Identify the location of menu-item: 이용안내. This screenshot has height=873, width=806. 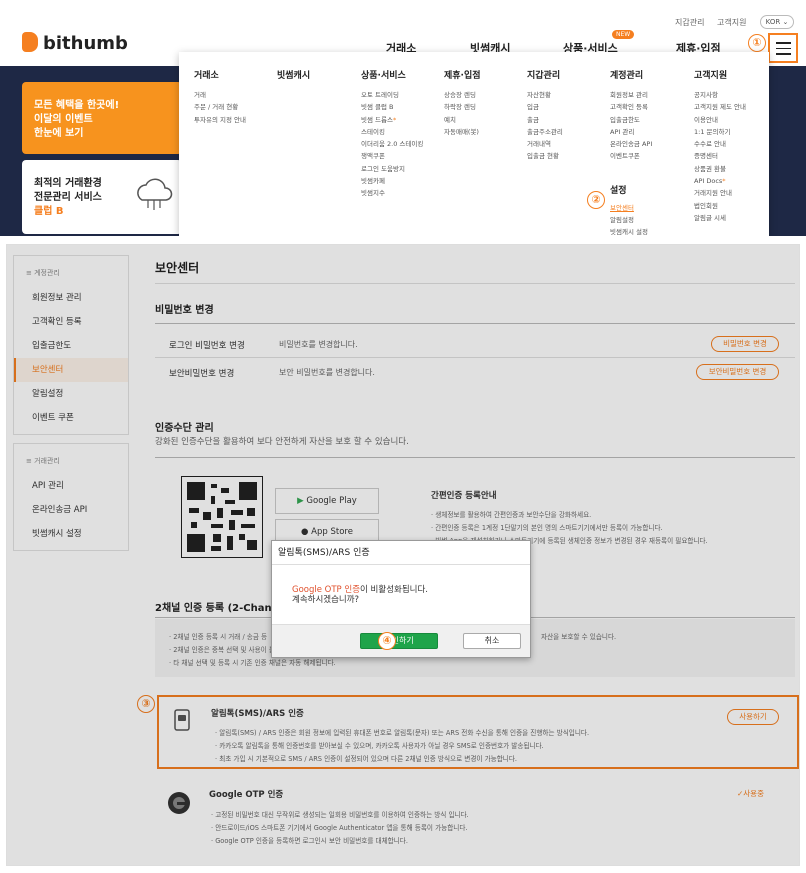
(720, 120).